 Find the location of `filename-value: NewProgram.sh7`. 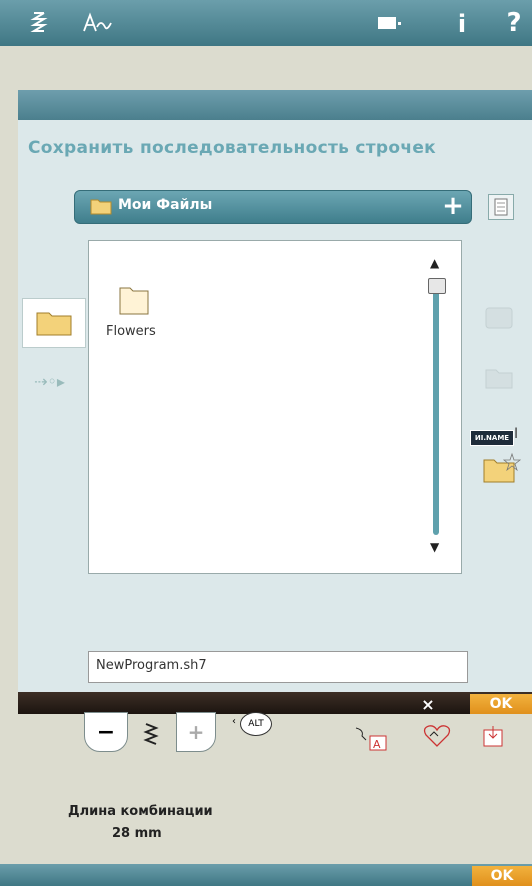

filename-value: NewProgram.sh7 is located at coordinates (151, 665).